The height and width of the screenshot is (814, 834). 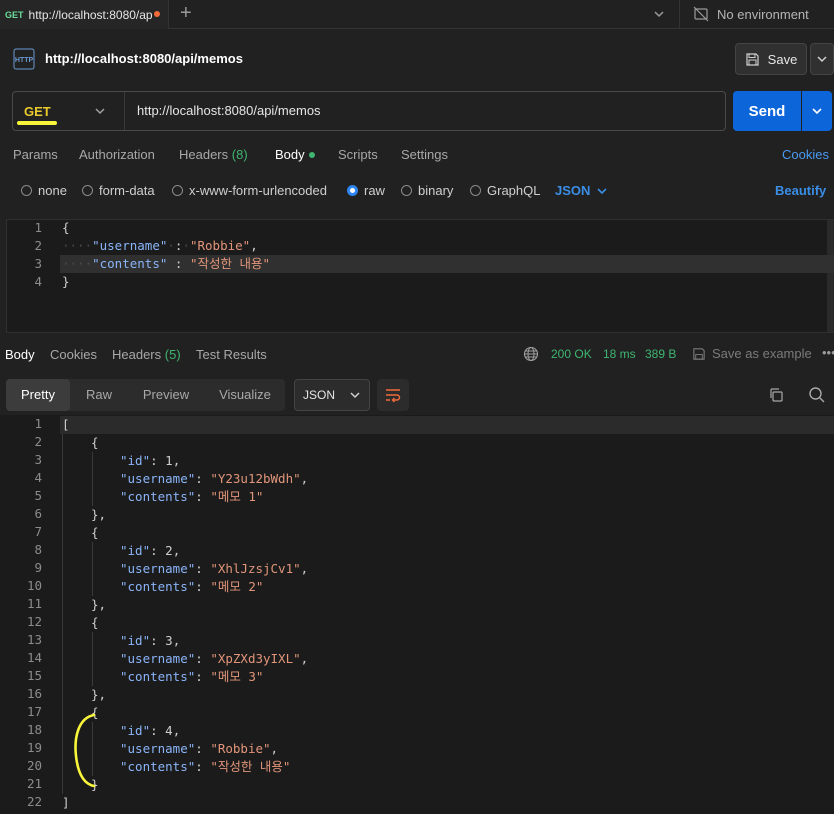 What do you see at coordinates (231, 354) in the screenshot?
I see `response-tab-test-results: Test Results` at bounding box center [231, 354].